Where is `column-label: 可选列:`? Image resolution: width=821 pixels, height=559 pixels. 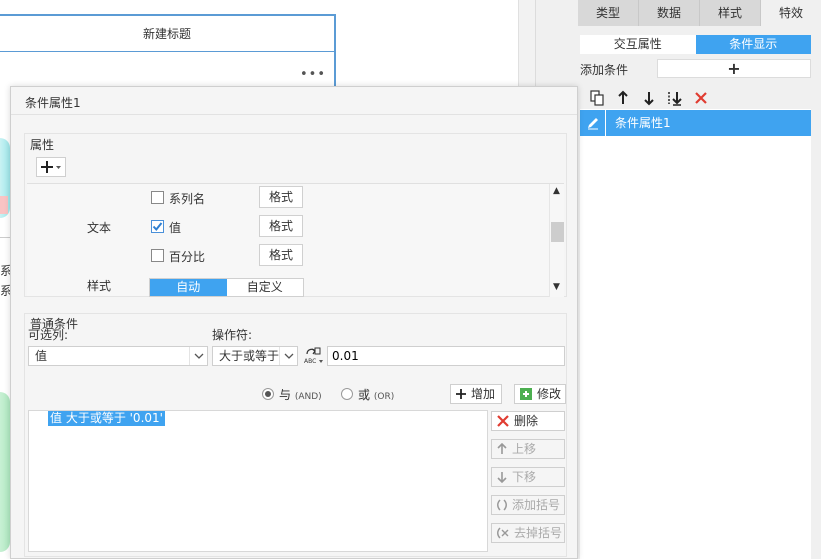 column-label: 可选列: is located at coordinates (48, 335).